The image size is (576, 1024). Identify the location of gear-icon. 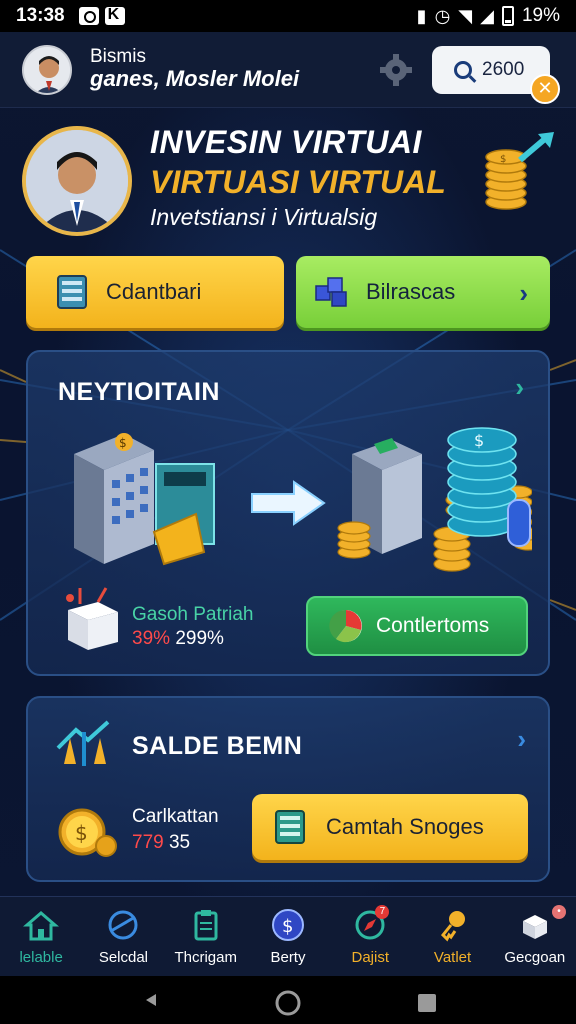
(396, 70).